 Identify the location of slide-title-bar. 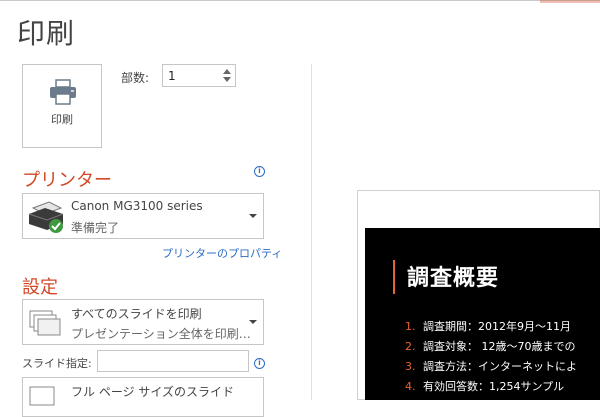
(394, 277).